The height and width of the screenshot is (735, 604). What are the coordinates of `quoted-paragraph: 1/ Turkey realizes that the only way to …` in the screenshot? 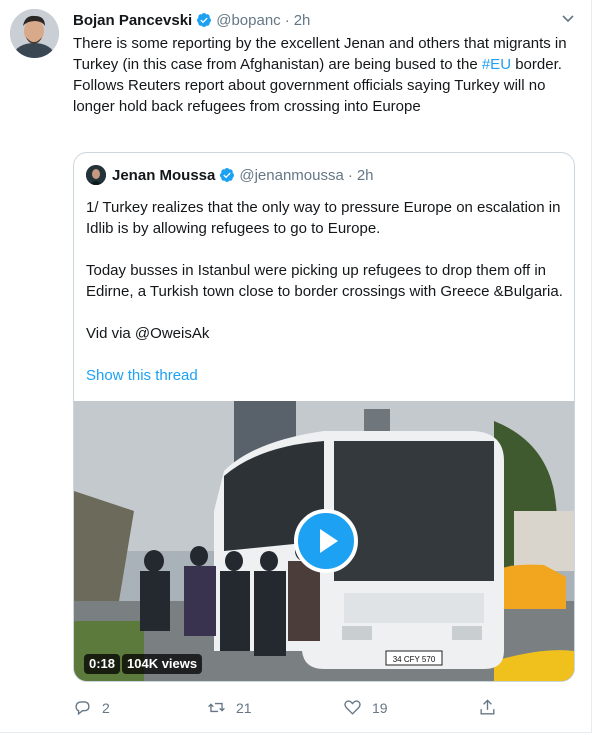 It's located at (323, 218).